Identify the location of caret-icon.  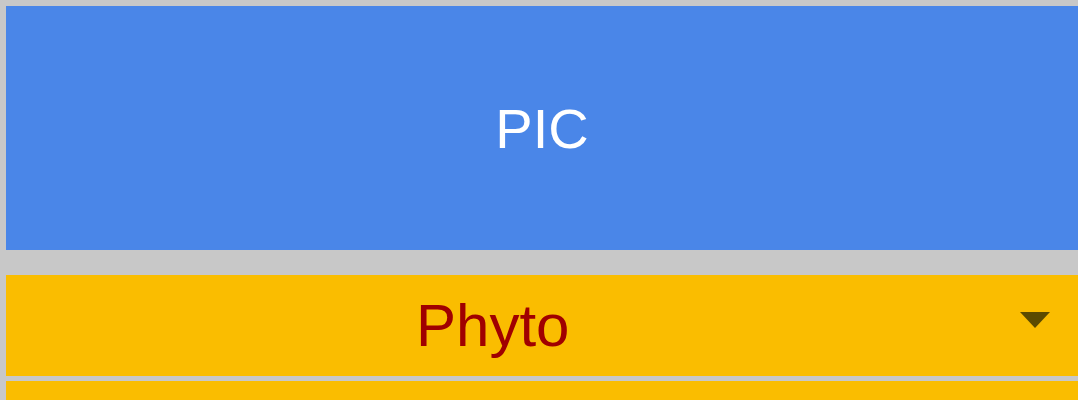
(1035, 320).